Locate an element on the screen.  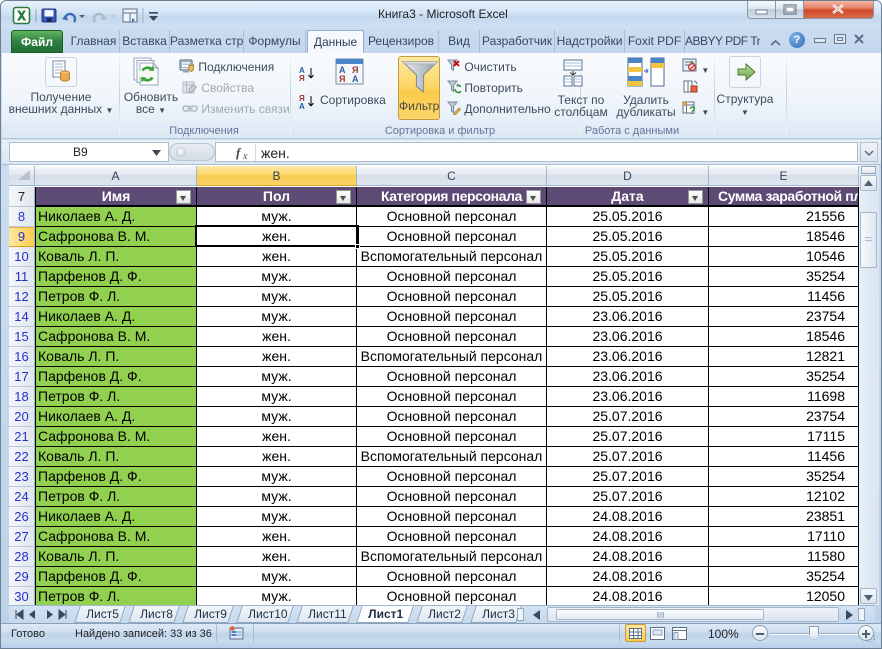
svg-text: f is located at coordinates (239, 152).